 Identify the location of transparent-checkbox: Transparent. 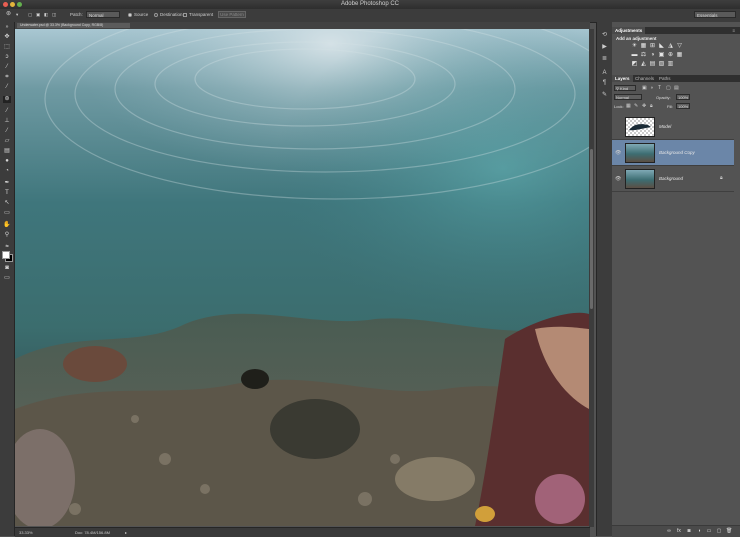
(198, 15).